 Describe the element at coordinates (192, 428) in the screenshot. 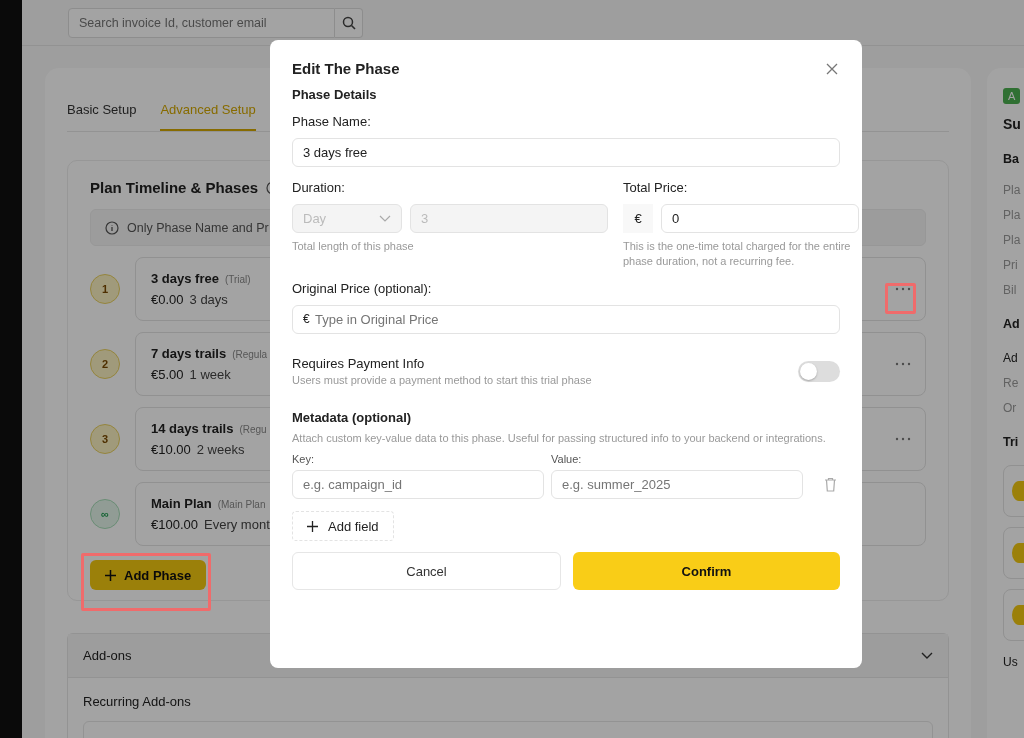

I see `phase-name: 14 days trails` at that location.